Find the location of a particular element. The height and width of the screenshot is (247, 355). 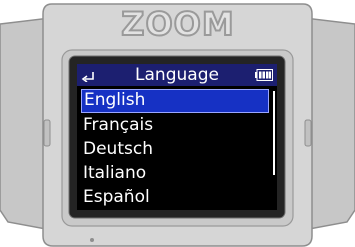

brand-logo: ZOOM is located at coordinates (177, 24).